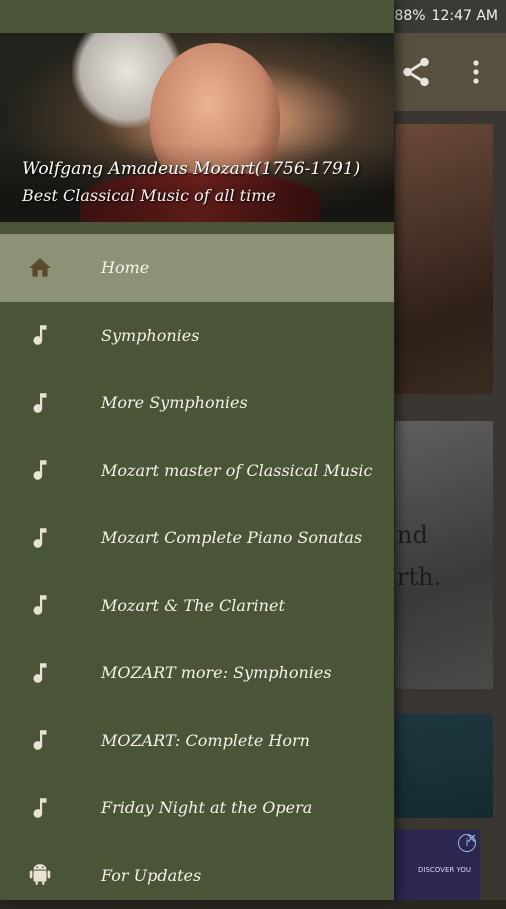 Image resolution: width=506 pixels, height=909 pixels. I want to click on menu-item-home: Home, so click(197, 268).